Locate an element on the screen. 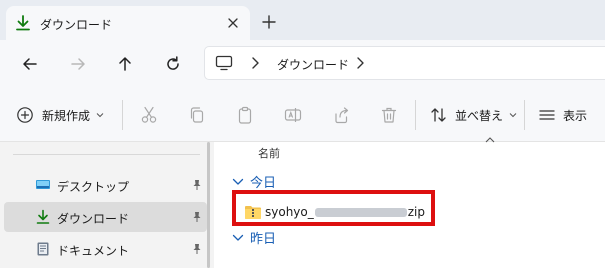 This screenshot has width=605, height=268. new-tab-icon is located at coordinates (269, 22).